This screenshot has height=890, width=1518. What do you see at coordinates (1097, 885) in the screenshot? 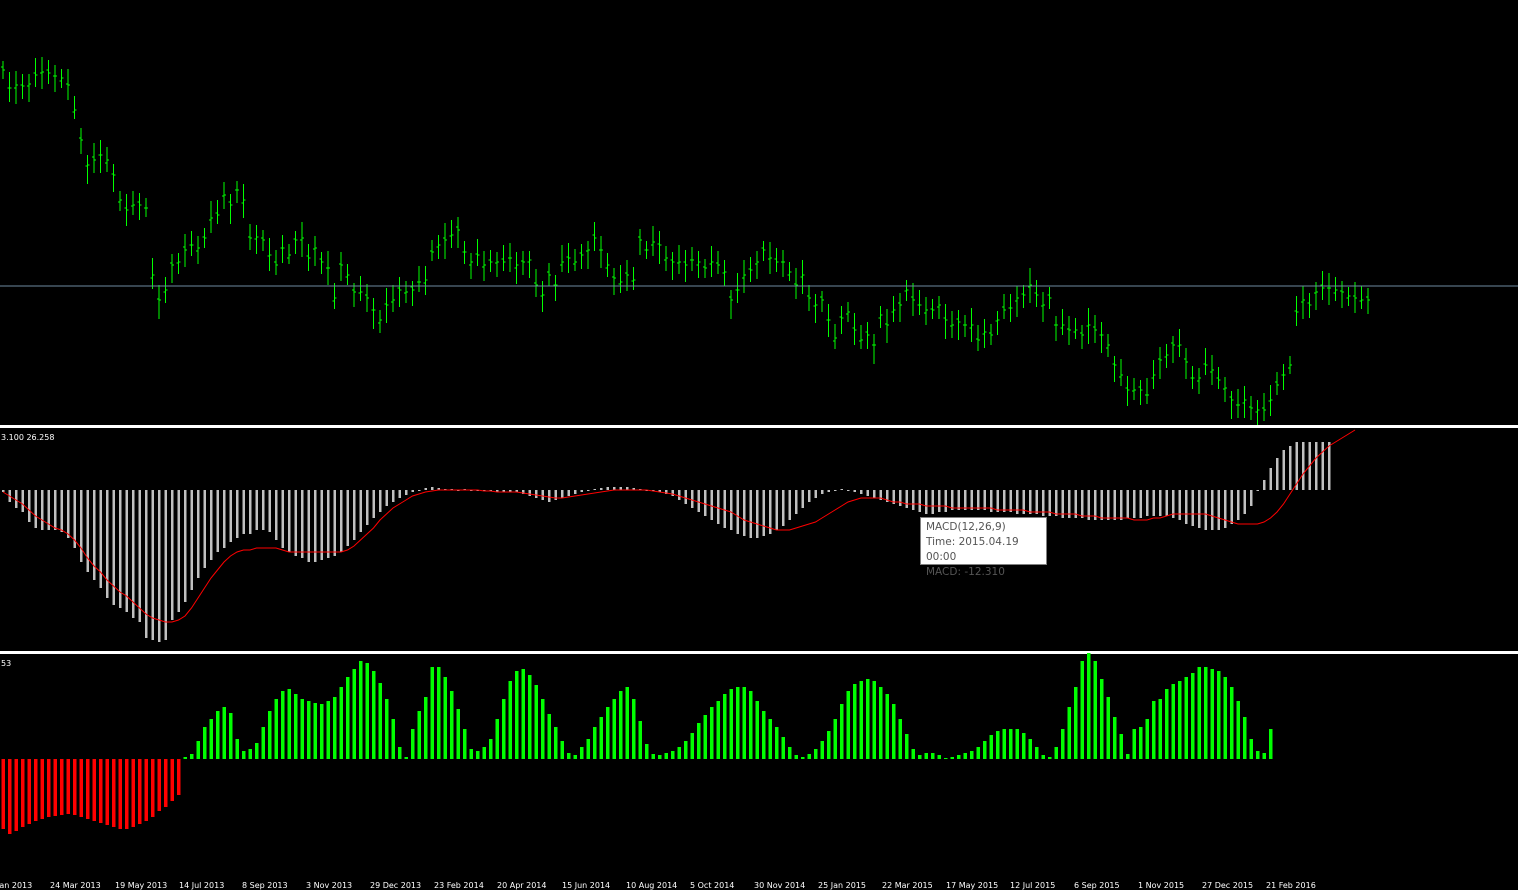
I see `x-tick-label: 6 Sep 2015` at bounding box center [1097, 885].